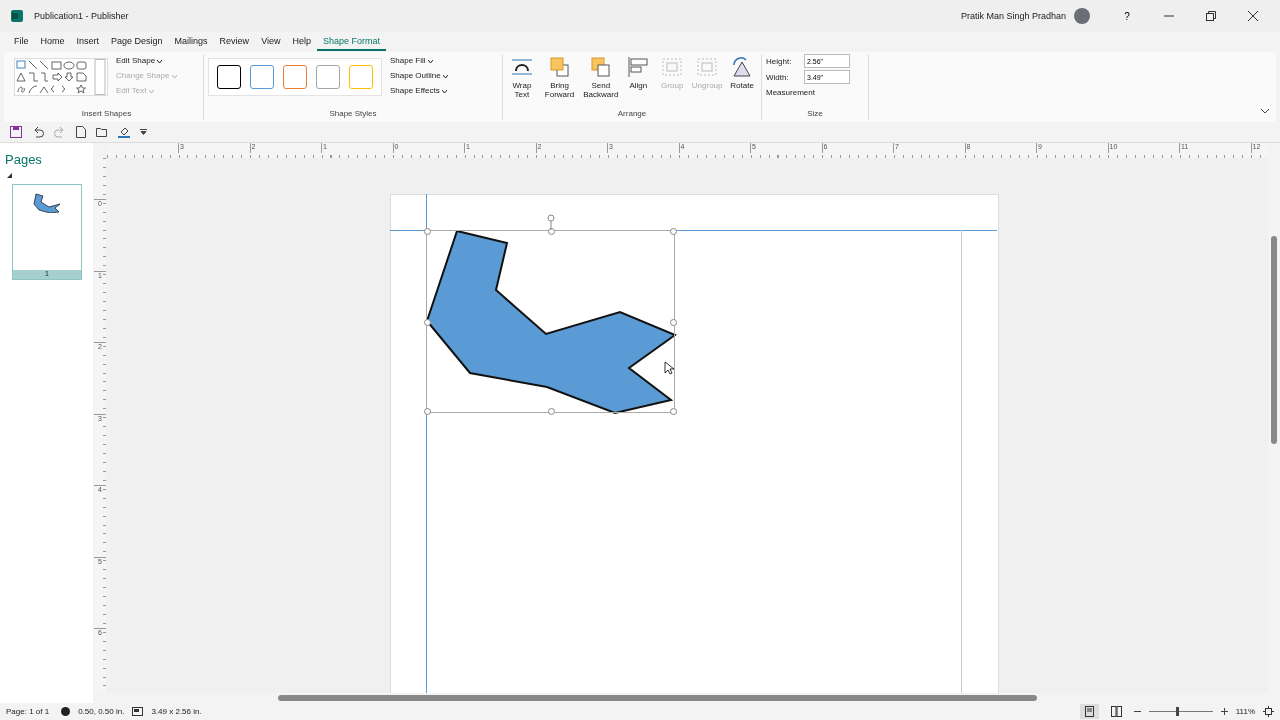  I want to click on ribbon-command: Shape Outline, so click(419, 75).